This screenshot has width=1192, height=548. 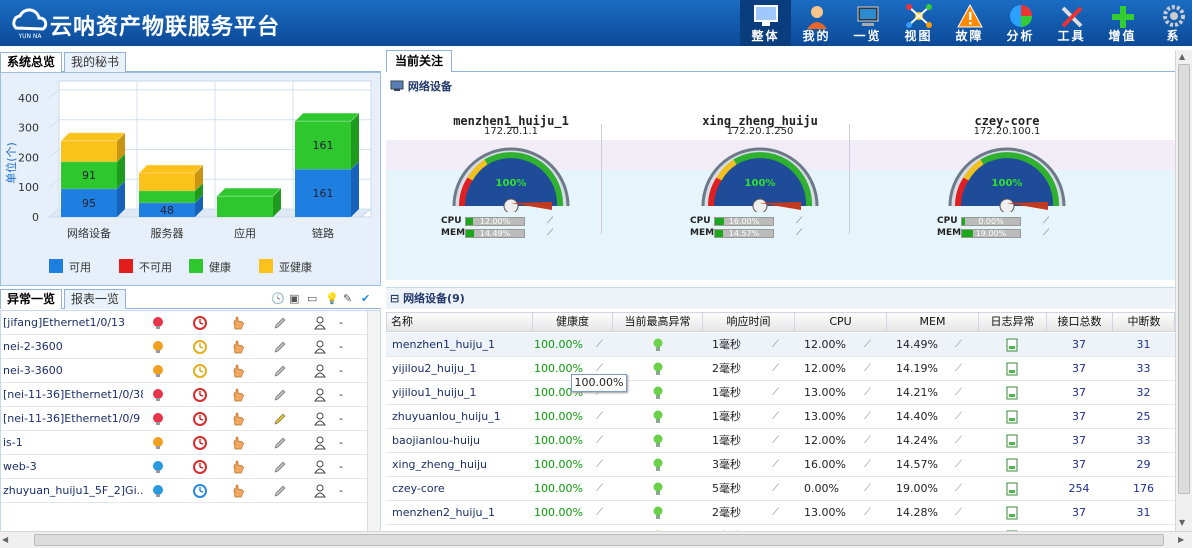 I want to click on device-name: yijilou2_huiju_1, so click(x=434, y=368).